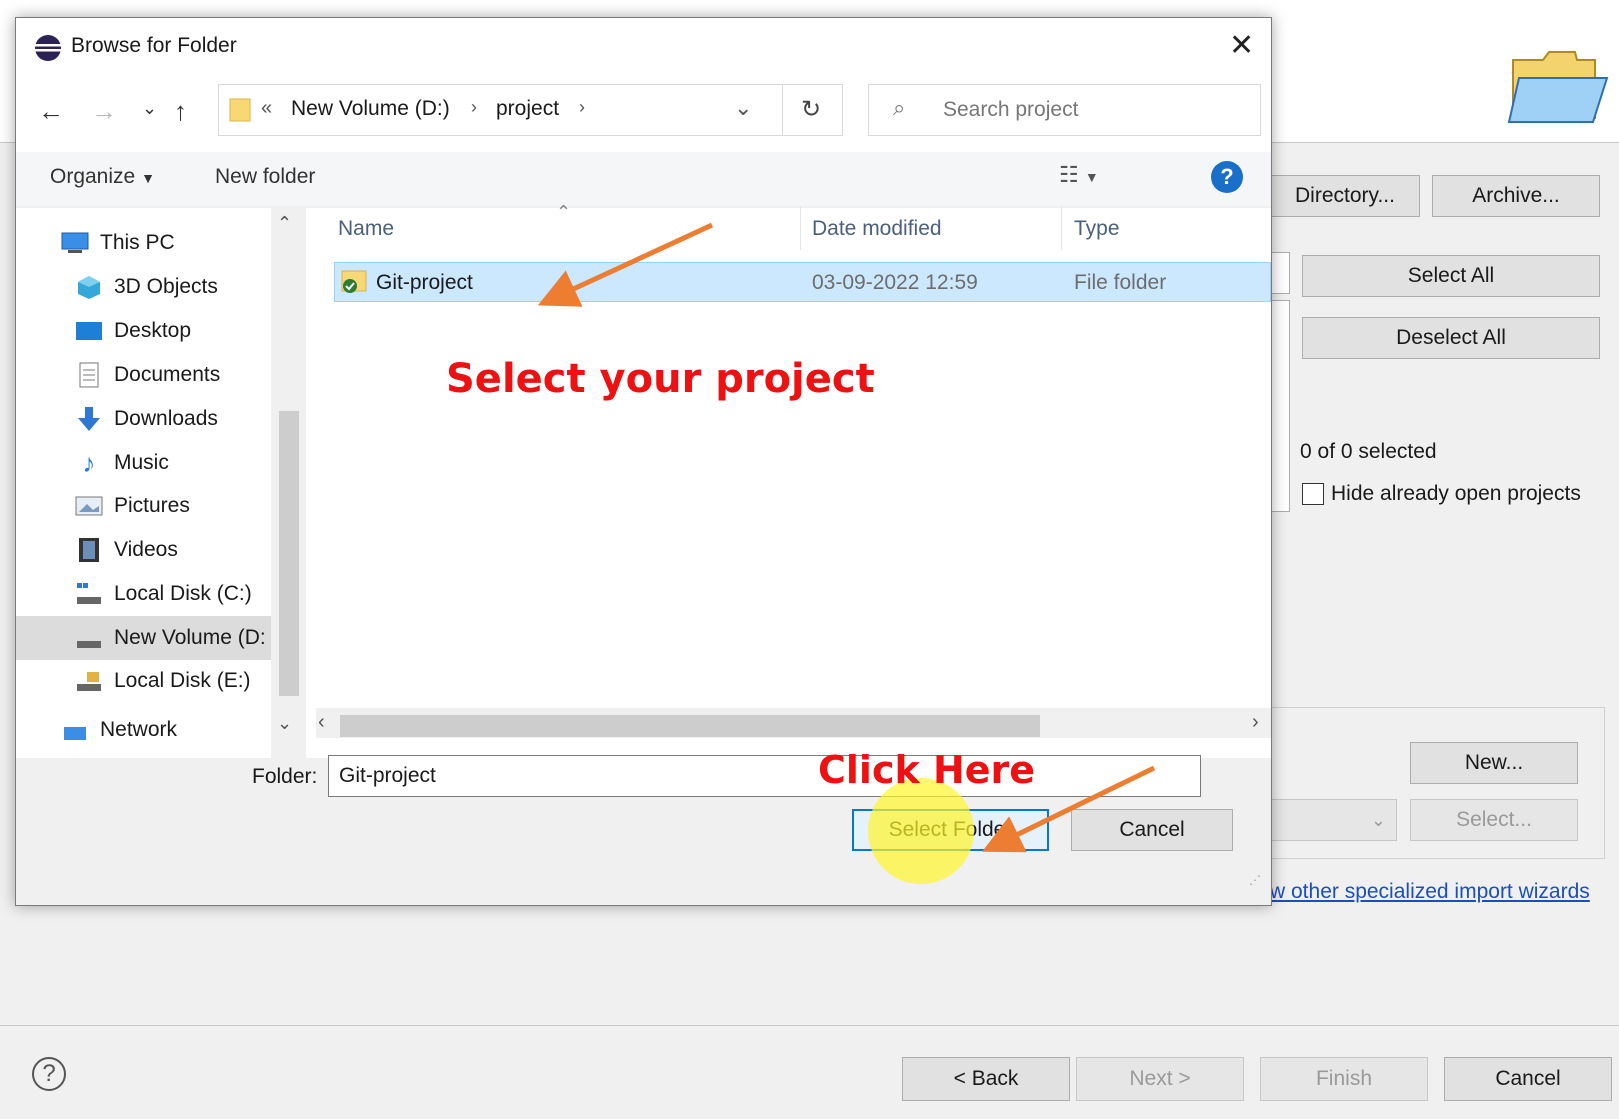 Image resolution: width=1619 pixels, height=1119 pixels. Describe the element at coordinates (1069, 809) in the screenshot. I see `arrow-to-select-folder` at that location.